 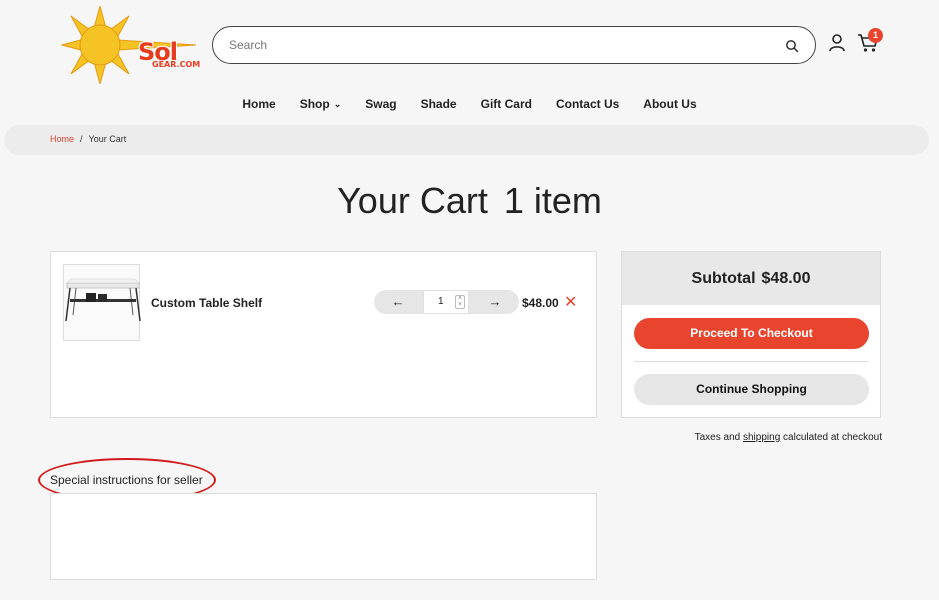 What do you see at coordinates (540, 303) in the screenshot?
I see `line-item-price: $48.00` at bounding box center [540, 303].